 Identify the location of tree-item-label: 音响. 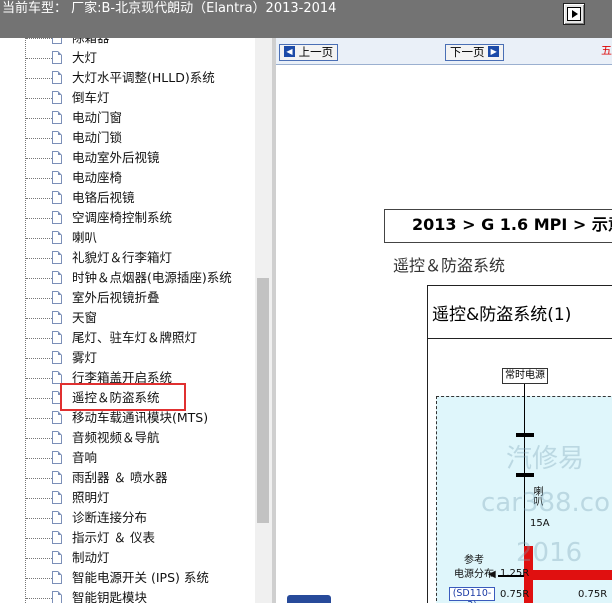
(85, 457).